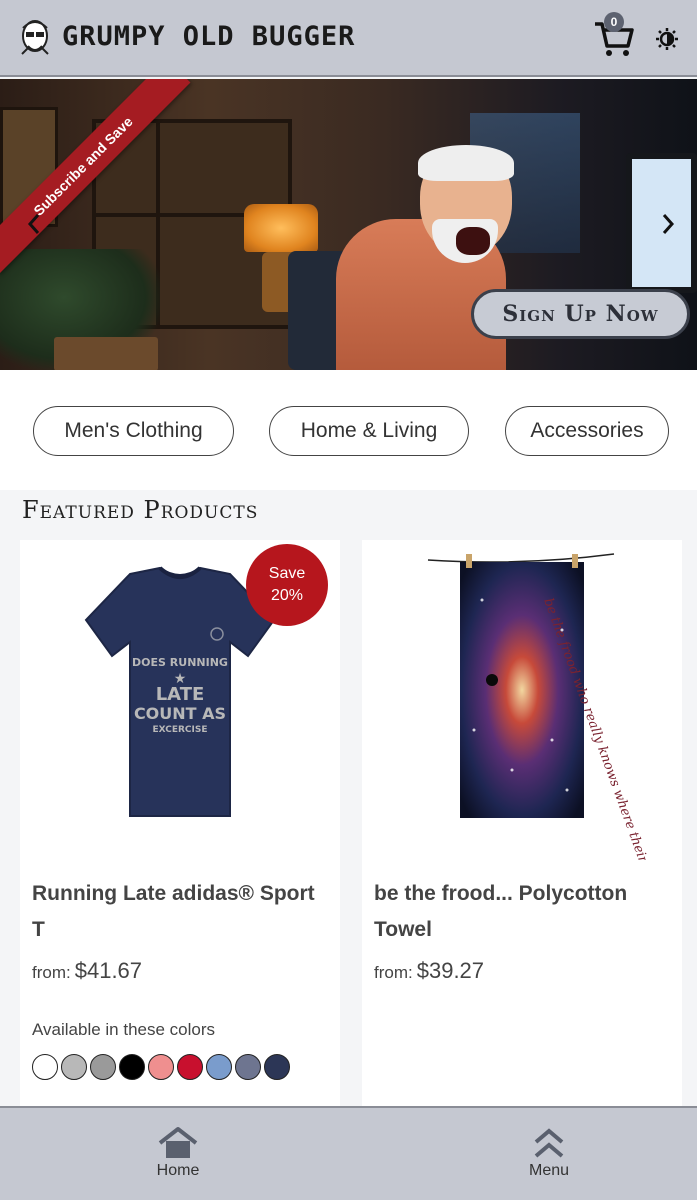 The width and height of the screenshot is (697, 1200). What do you see at coordinates (180, 912) in the screenshot?
I see `product-name: Running Late adidas® Sport T` at bounding box center [180, 912].